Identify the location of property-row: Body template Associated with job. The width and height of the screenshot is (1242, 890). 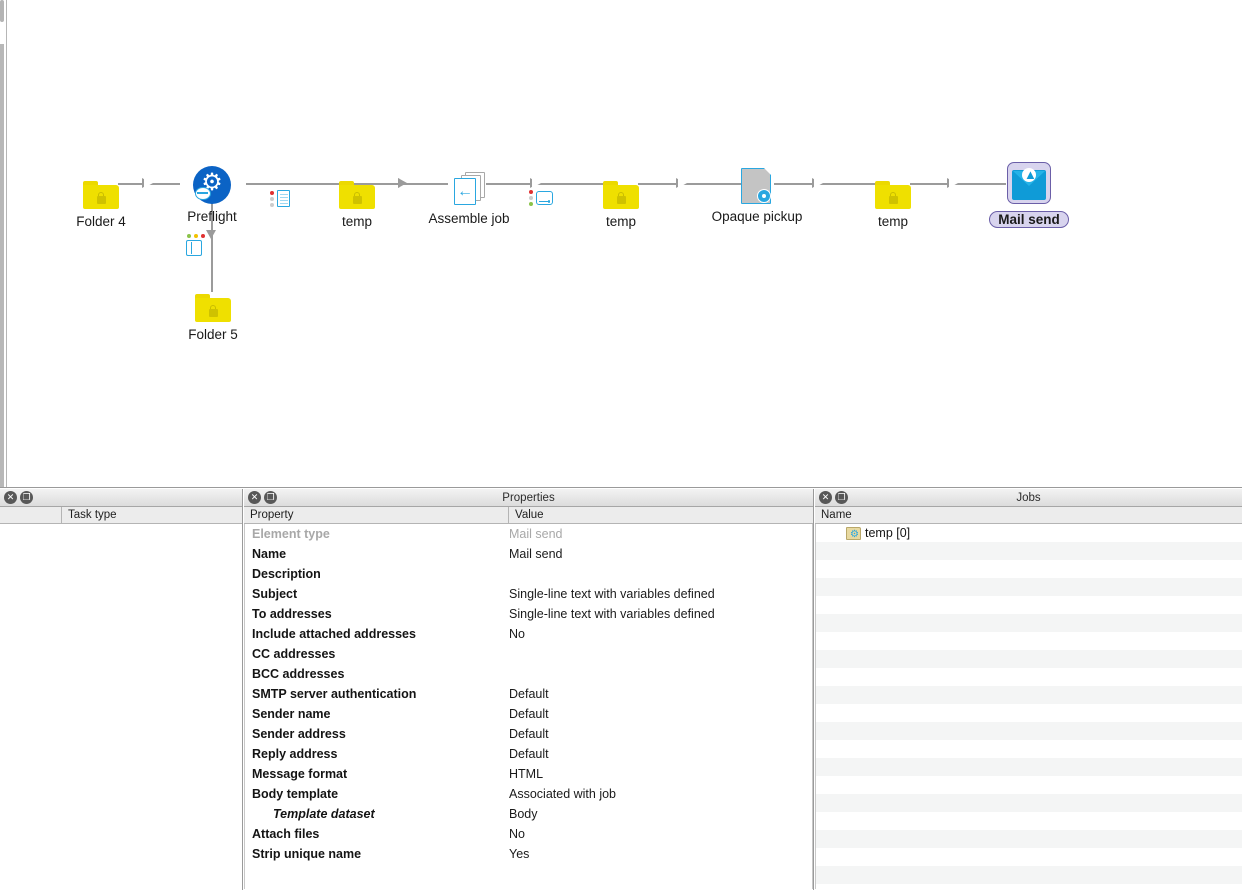
(528, 794).